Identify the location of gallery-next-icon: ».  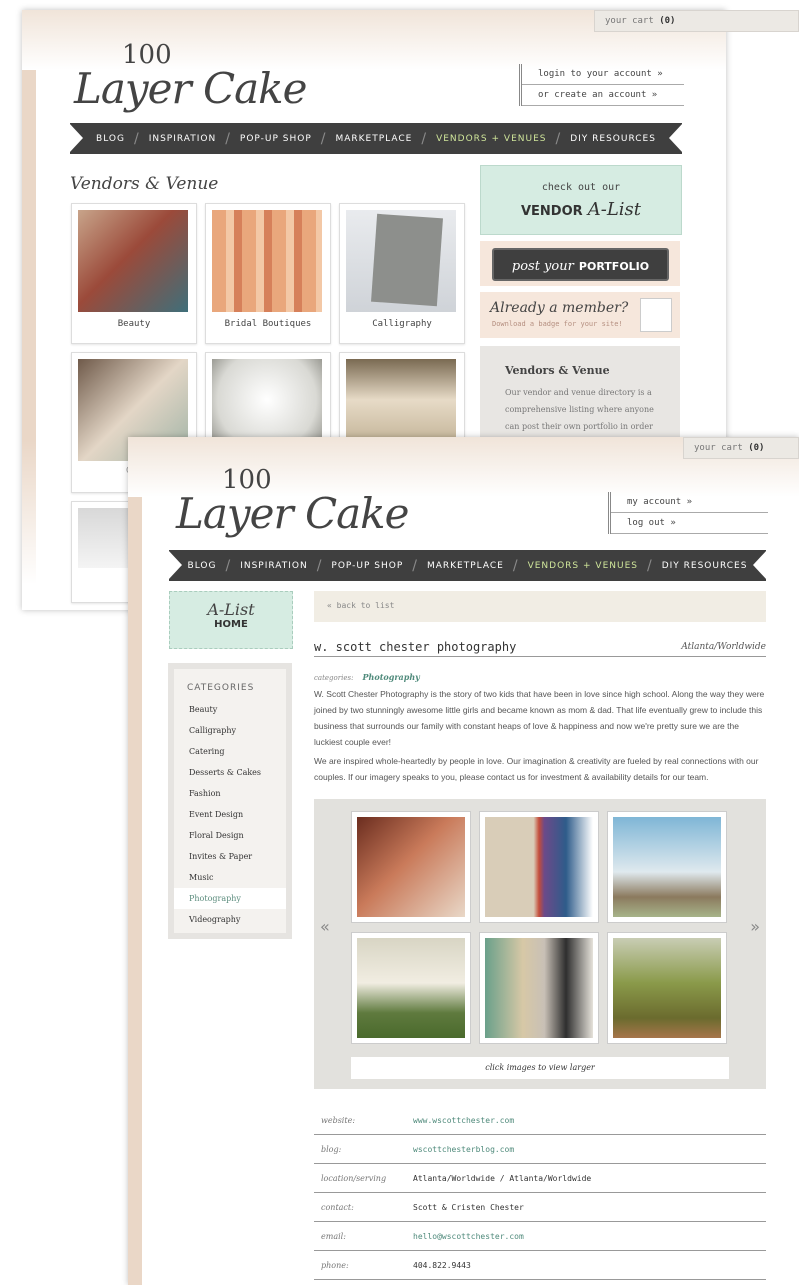
(755, 926).